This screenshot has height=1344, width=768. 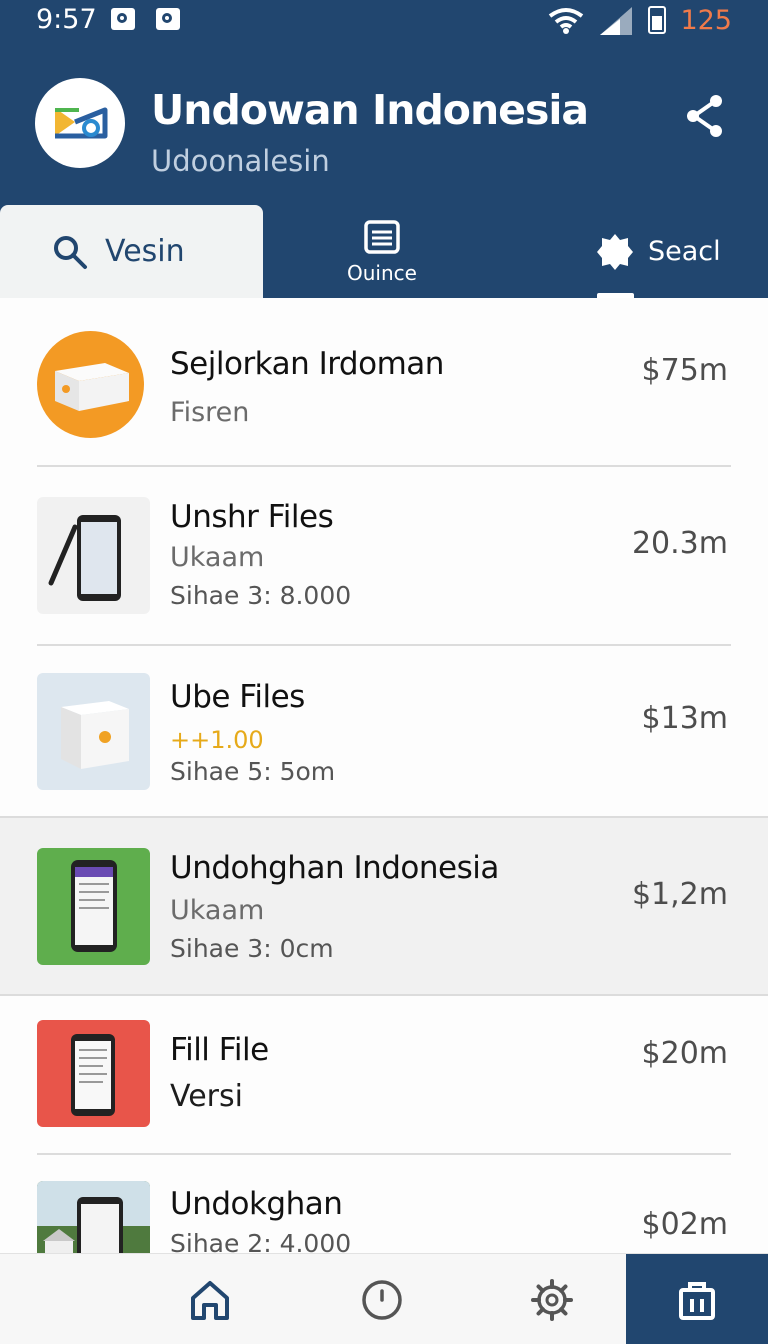 What do you see at coordinates (253, 771) in the screenshot?
I see `item-size: Sihae 5: 5om` at bounding box center [253, 771].